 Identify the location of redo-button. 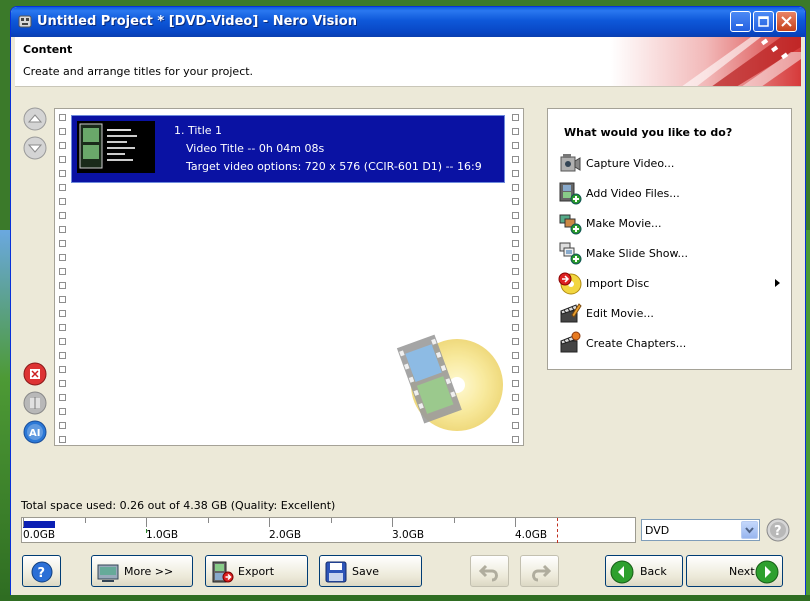
(539, 571).